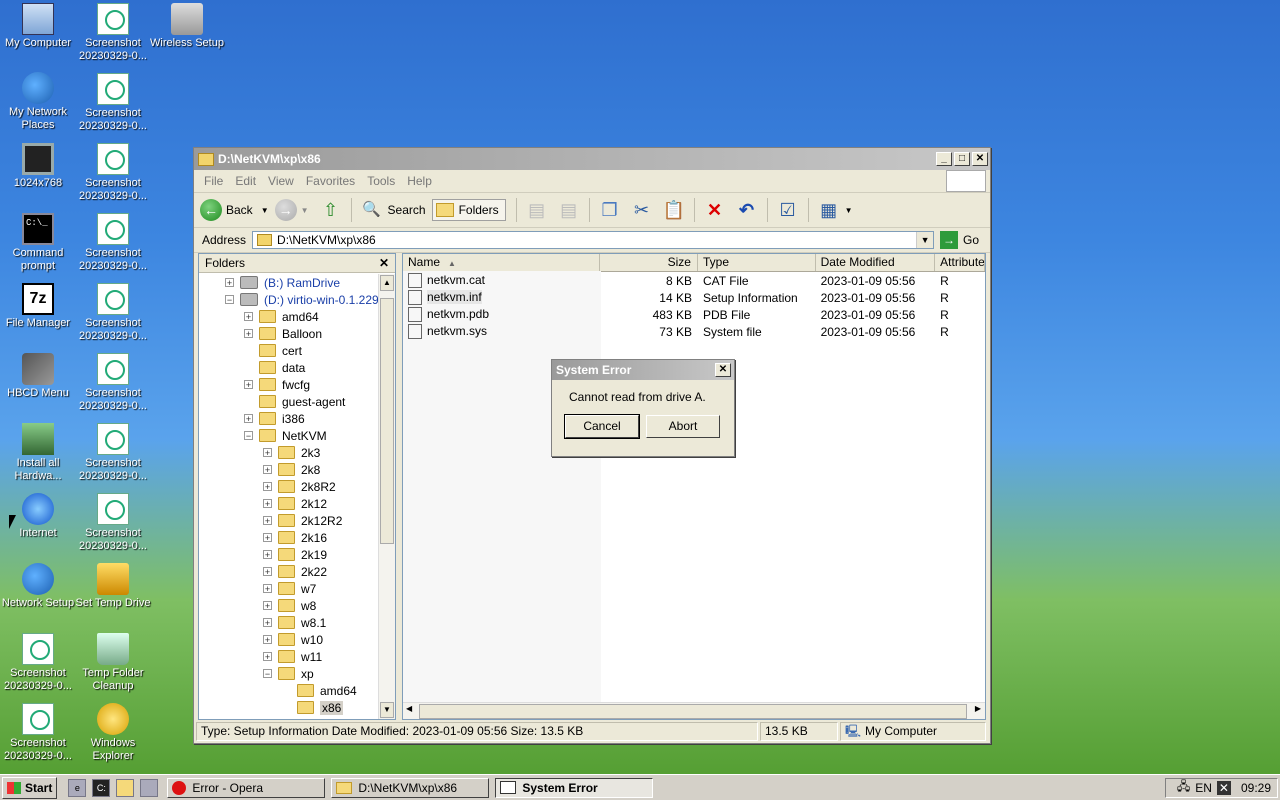 Image resolution: width=1280 pixels, height=800 pixels. Describe the element at coordinates (313, 707) in the screenshot. I see `tree-node-selected: x86` at that location.